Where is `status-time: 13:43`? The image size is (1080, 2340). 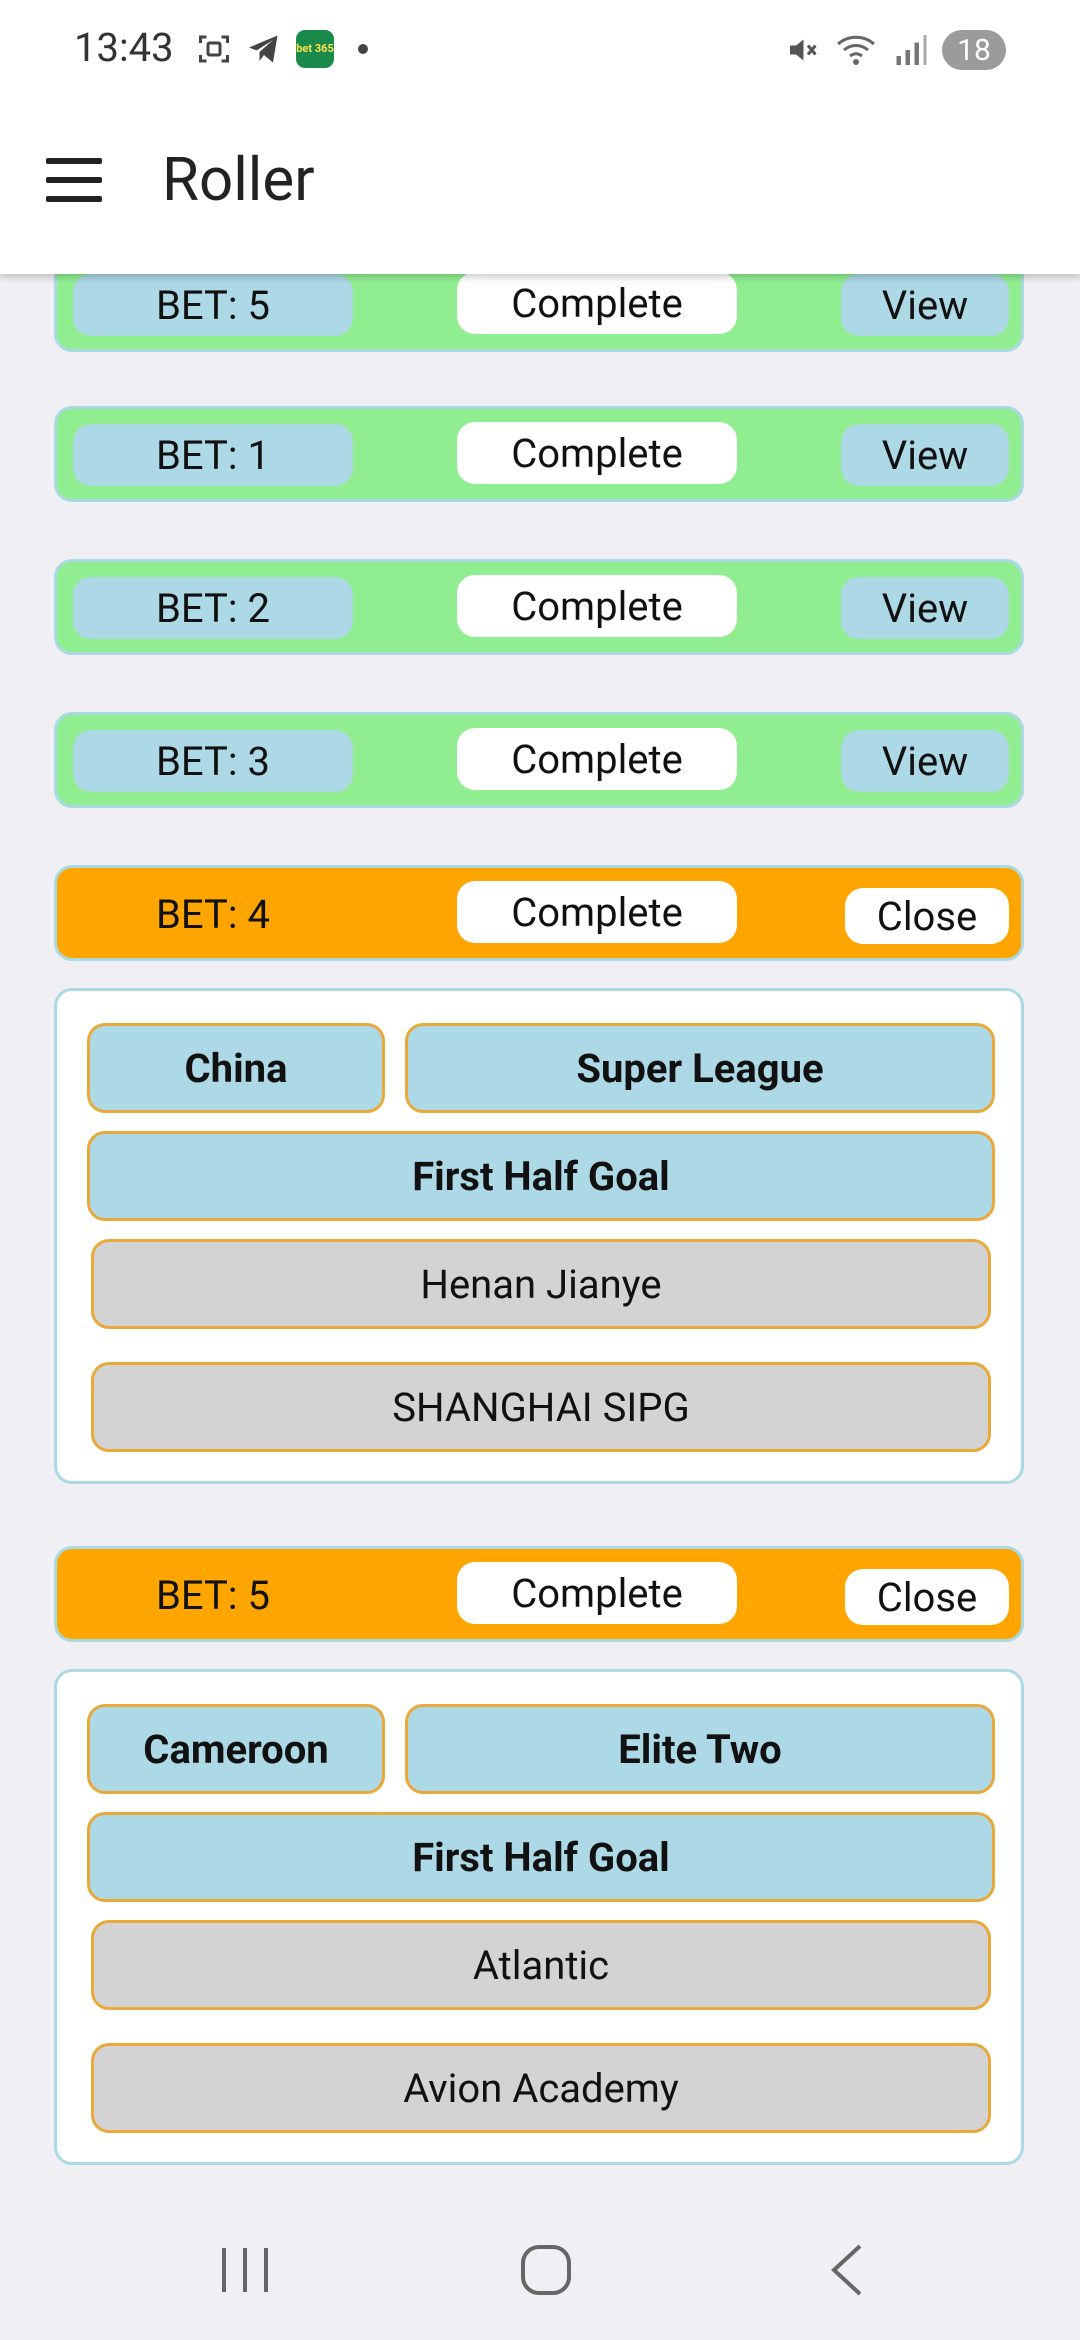
status-time: 13:43 is located at coordinates (124, 47).